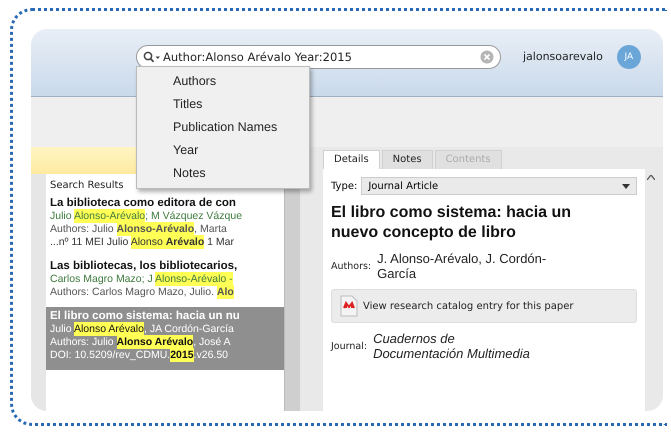 The image size is (671, 436). I want to click on result-line: Carlos Magro Mazo; J Alonso-Arévalo -, so click(142, 279).